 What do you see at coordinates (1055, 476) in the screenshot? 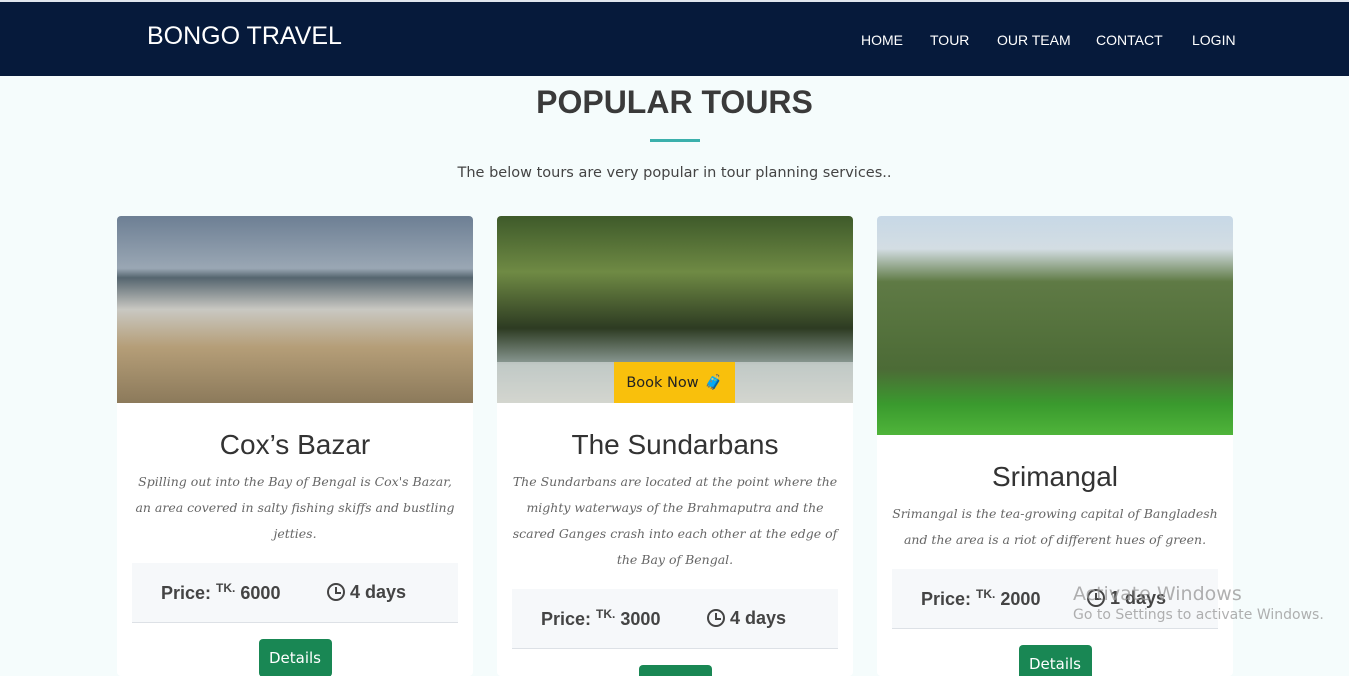
I see `tour-title: Srimangal` at bounding box center [1055, 476].